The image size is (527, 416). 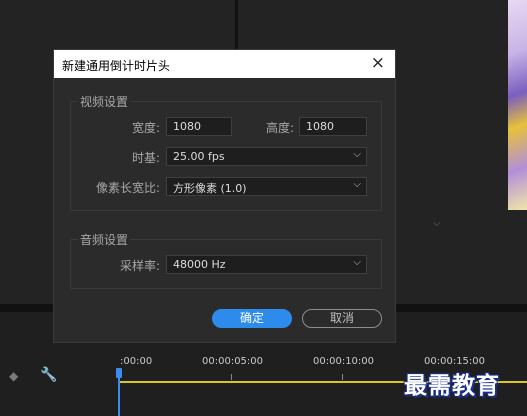 What do you see at coordinates (199, 264) in the screenshot?
I see `sample-rate-value: 48000 Hz` at bounding box center [199, 264].